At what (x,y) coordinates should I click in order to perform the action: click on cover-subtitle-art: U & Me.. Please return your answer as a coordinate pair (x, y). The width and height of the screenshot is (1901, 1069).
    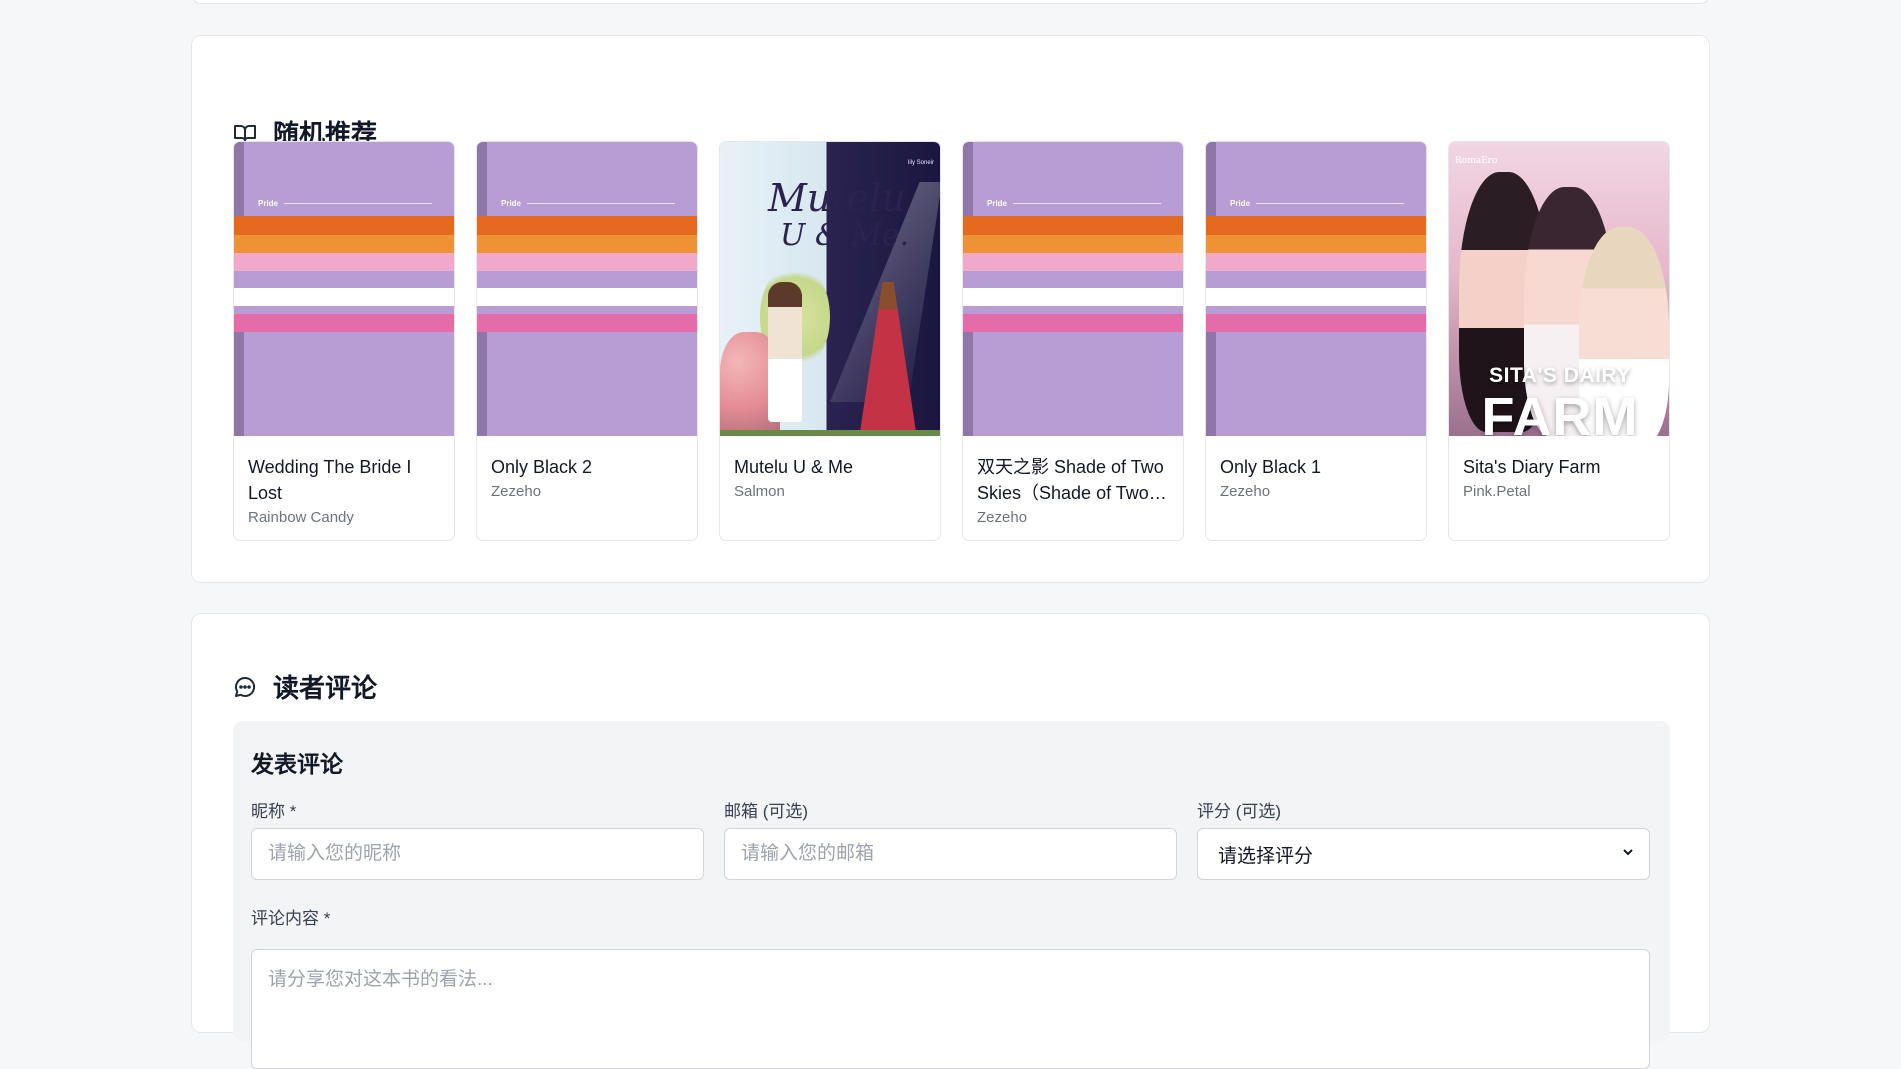
    Looking at the image, I should click on (845, 235).